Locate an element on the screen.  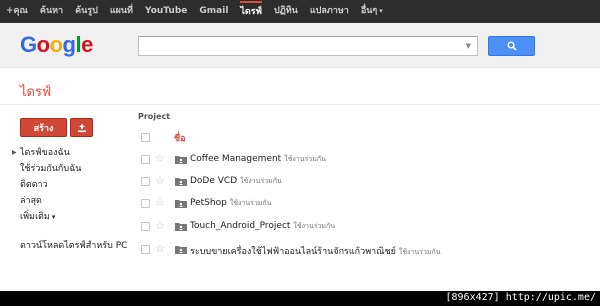
search-button is located at coordinates (511, 46).